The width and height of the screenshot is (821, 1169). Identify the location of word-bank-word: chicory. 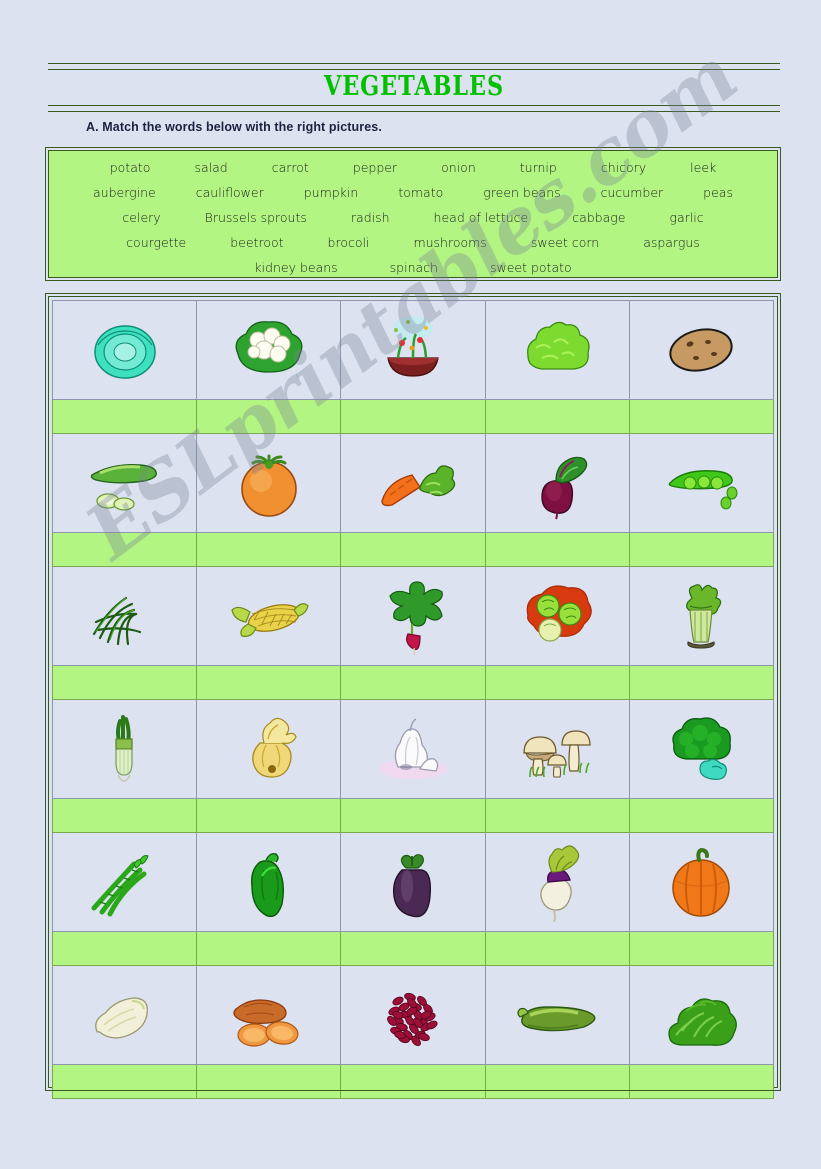
(623, 167).